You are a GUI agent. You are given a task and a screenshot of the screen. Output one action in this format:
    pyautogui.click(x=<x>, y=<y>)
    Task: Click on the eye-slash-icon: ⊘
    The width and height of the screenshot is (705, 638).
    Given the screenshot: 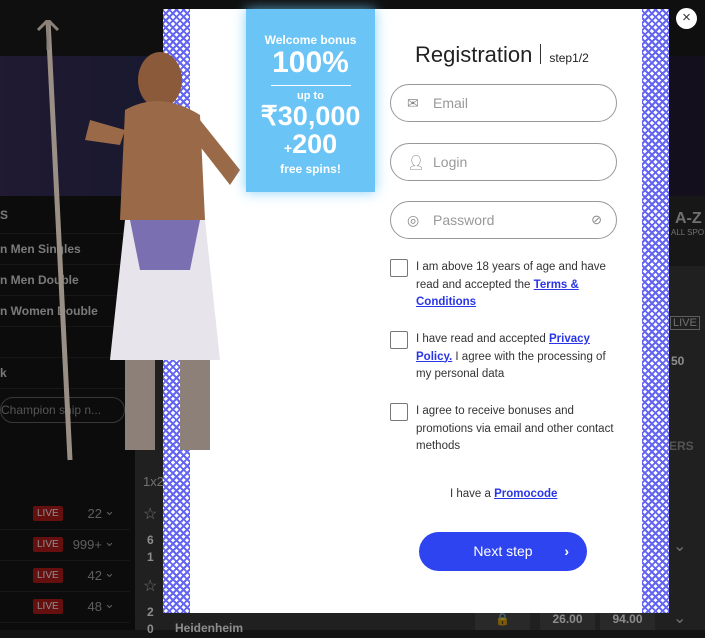 What is the action you would take?
    pyautogui.click(x=596, y=220)
    